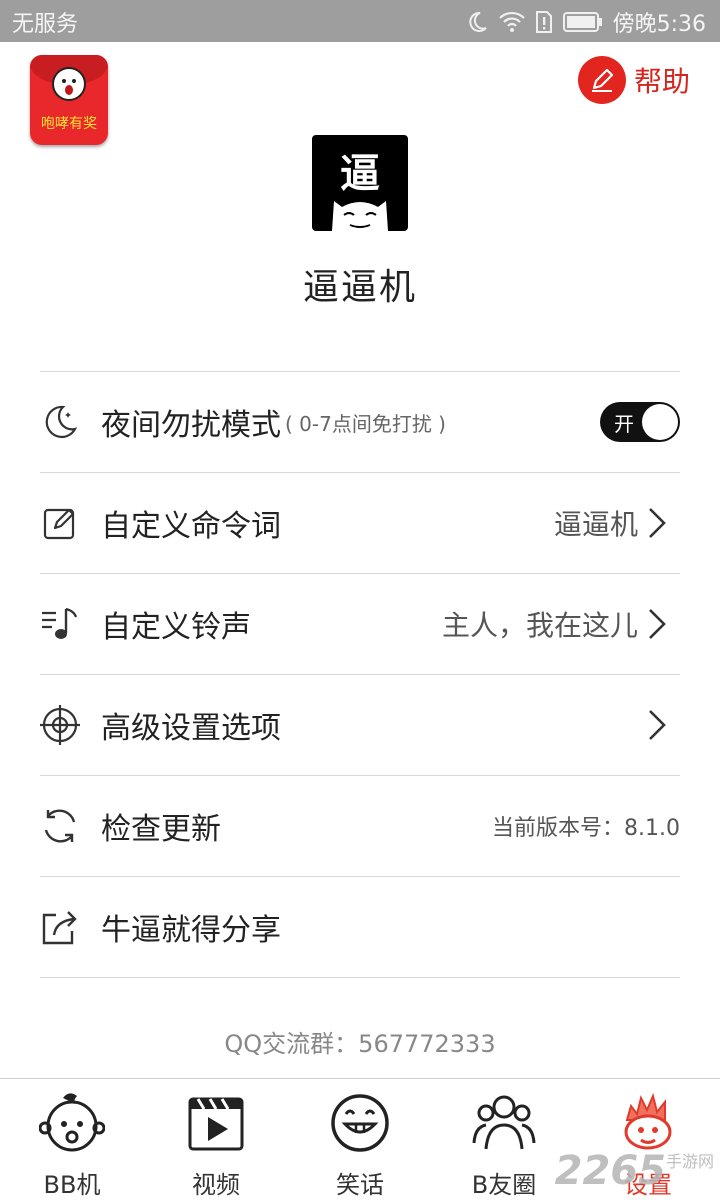 This screenshot has width=720, height=1200. I want to click on night-mode-row: 夜间勿扰模式 ( 0-7点间免打扰 ) 开, so click(360, 422).